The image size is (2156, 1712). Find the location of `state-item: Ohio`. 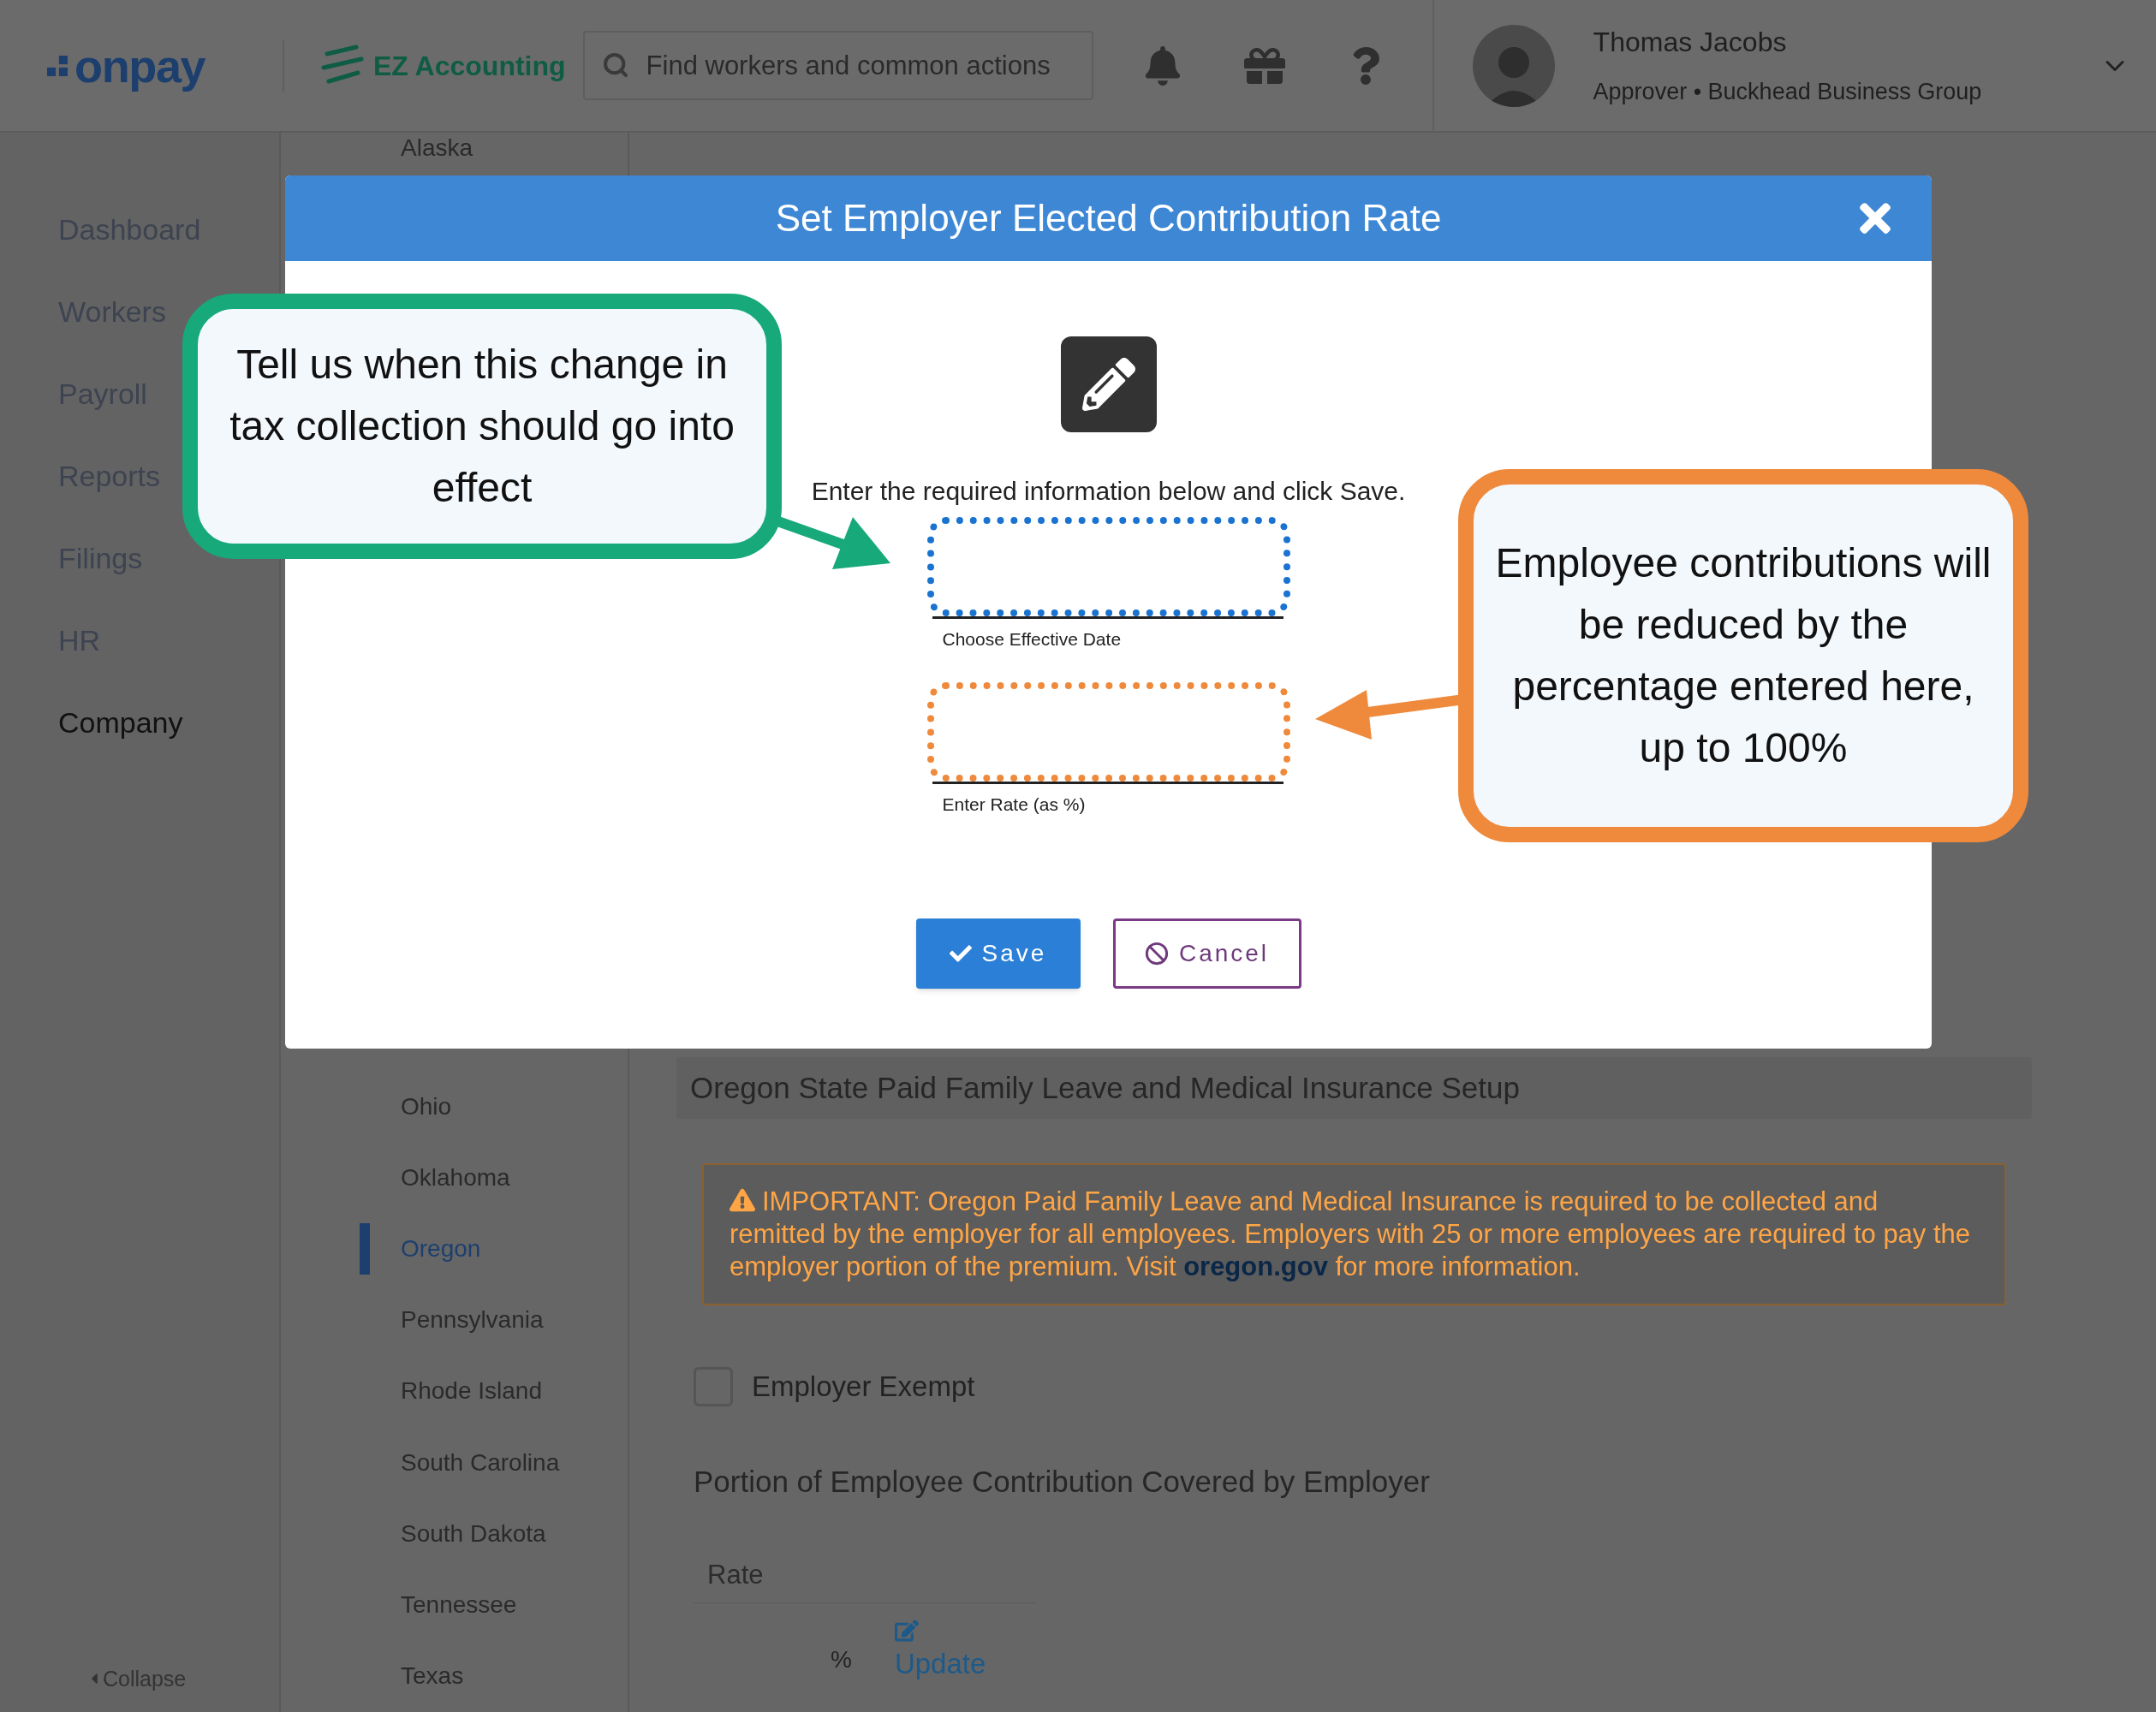

state-item: Ohio is located at coordinates (427, 1106).